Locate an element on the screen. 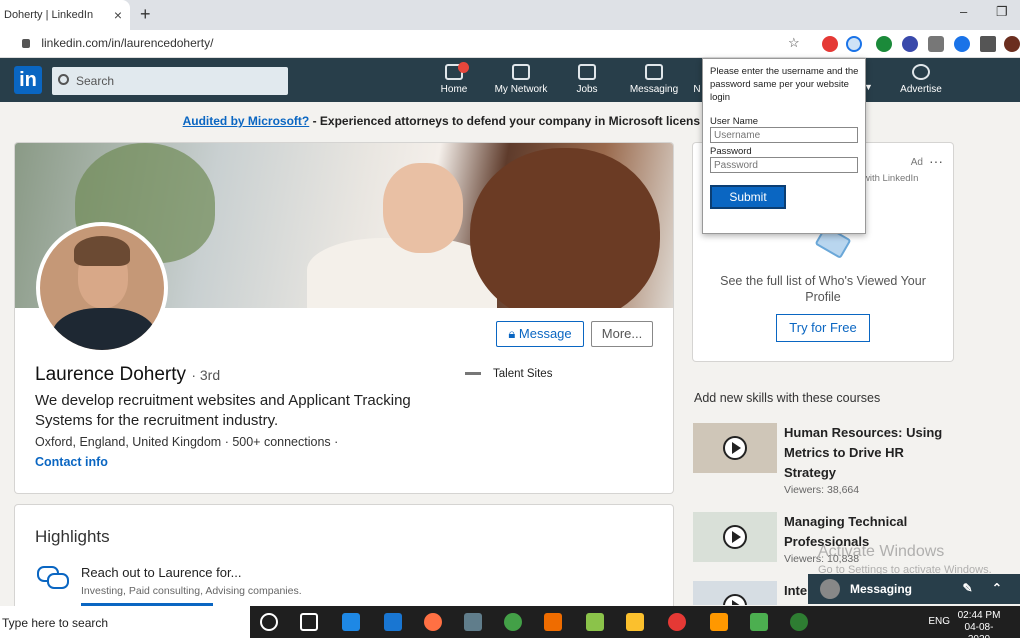 The image size is (1020, 638). camera-extension-icon is located at coordinates (936, 44).